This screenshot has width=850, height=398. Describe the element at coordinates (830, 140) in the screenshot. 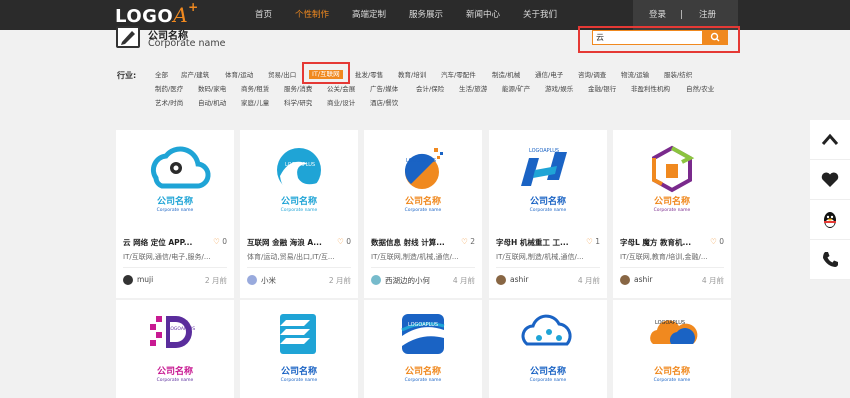

I see `back-to-top-button` at that location.